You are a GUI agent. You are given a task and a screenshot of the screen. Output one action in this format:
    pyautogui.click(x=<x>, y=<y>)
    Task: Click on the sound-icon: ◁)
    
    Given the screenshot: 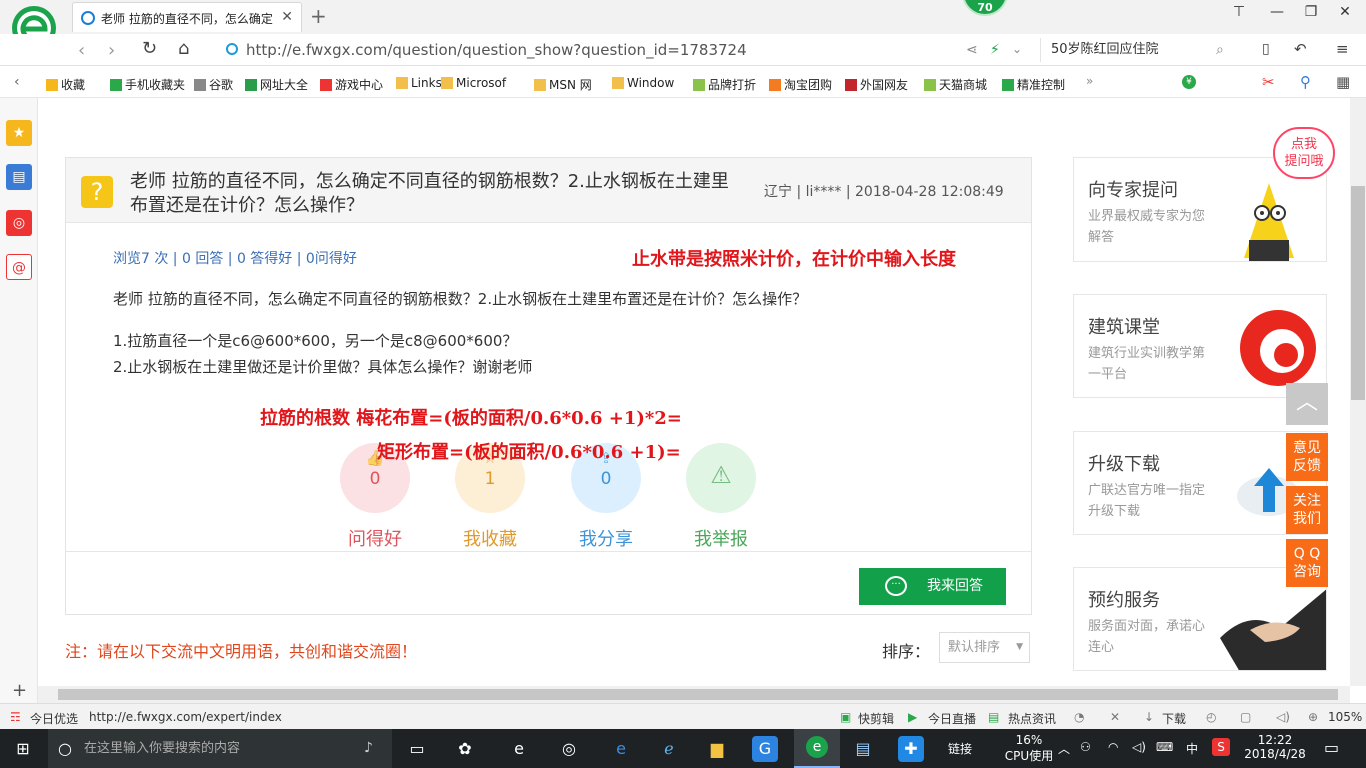 What is the action you would take?
    pyautogui.click(x=1283, y=717)
    